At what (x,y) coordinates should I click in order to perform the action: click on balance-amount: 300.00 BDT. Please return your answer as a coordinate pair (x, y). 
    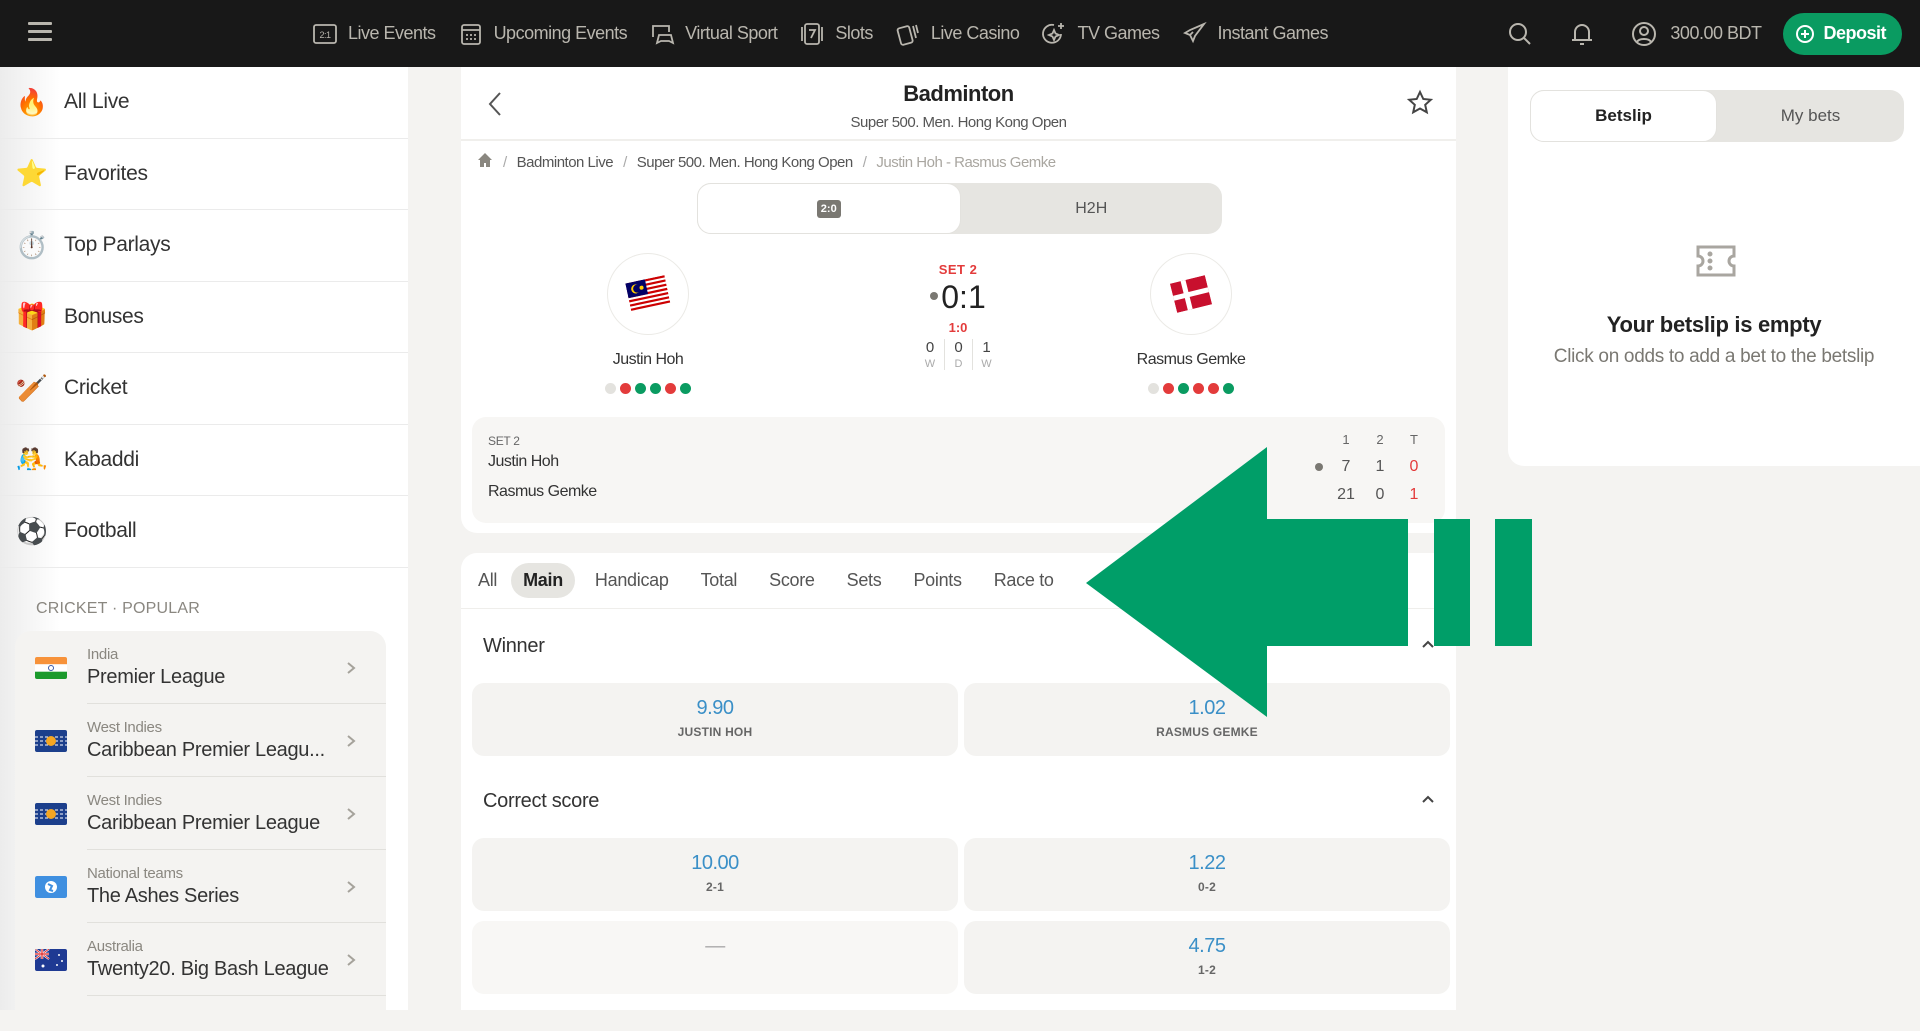
    Looking at the image, I should click on (1716, 33).